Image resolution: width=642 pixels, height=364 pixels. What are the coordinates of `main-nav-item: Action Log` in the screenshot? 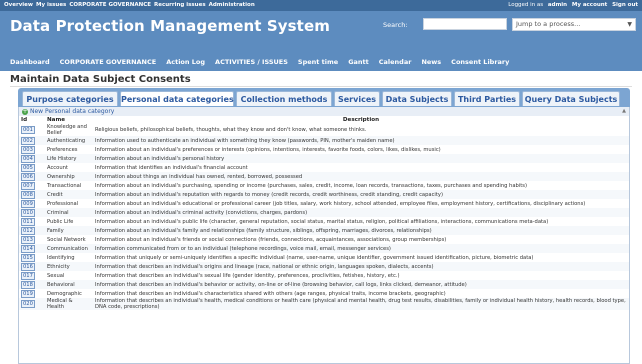 It's located at (185, 62).